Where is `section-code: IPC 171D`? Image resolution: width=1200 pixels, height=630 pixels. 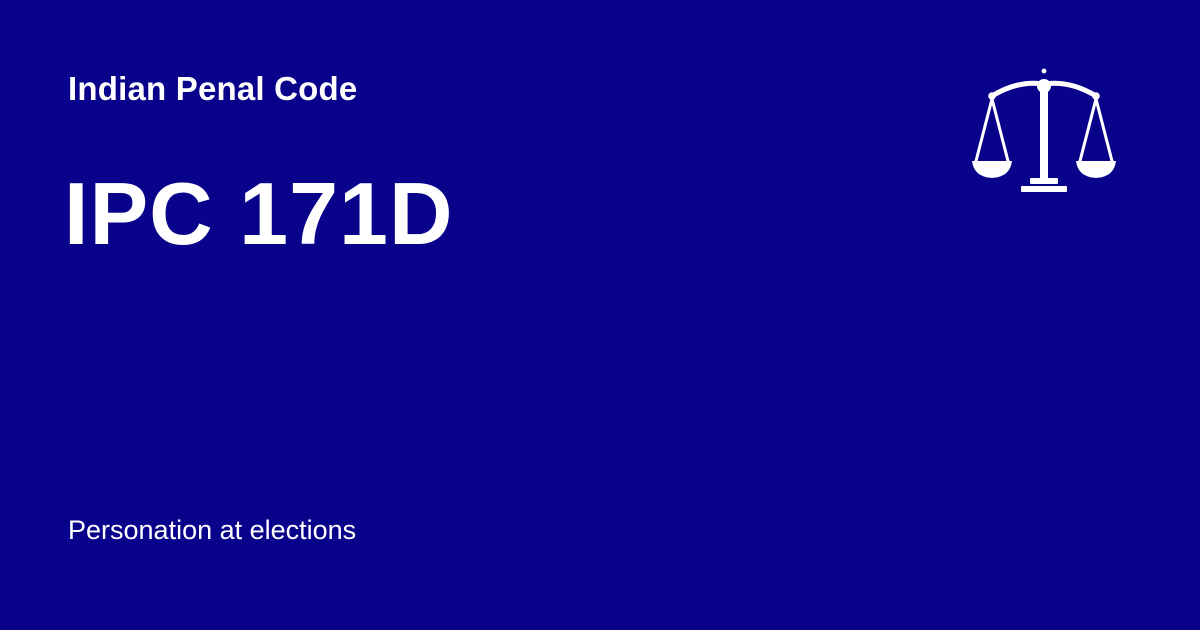 section-code: IPC 171D is located at coordinates (259, 213).